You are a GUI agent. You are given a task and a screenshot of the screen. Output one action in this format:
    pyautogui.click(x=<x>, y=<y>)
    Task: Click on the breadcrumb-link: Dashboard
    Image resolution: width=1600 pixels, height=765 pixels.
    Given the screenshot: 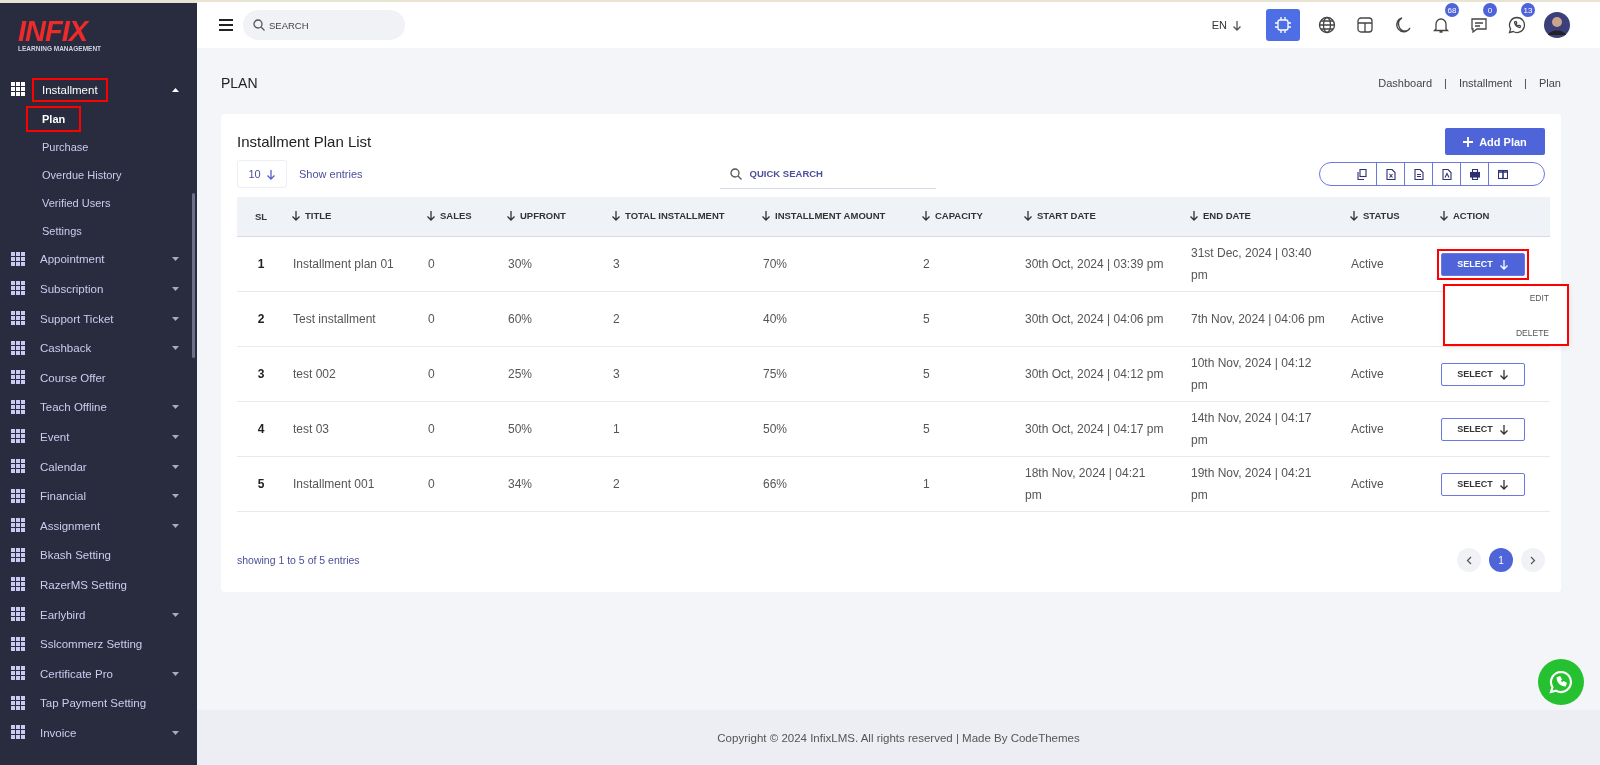 What is the action you would take?
    pyautogui.click(x=1405, y=82)
    